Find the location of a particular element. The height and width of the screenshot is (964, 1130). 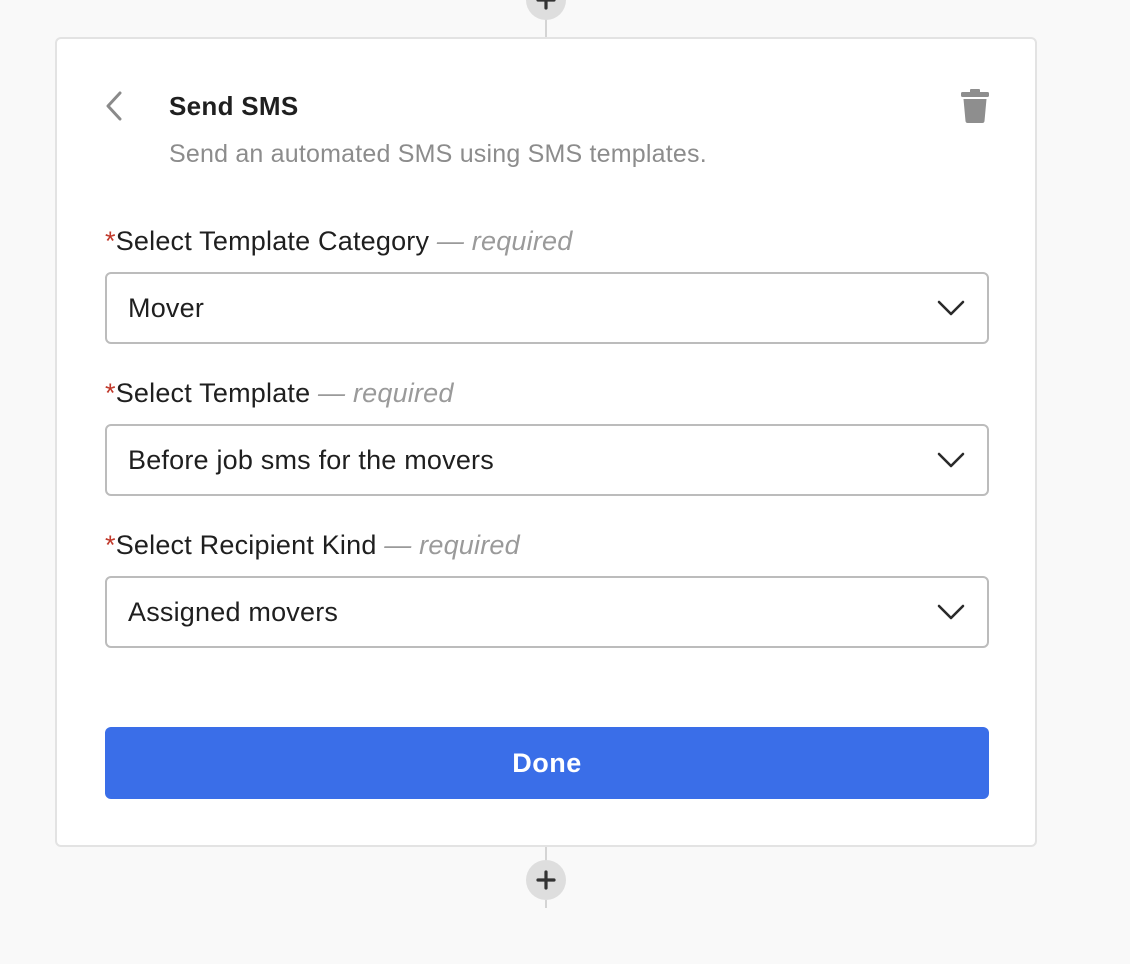

step-title: Send SMS is located at coordinates (234, 106).